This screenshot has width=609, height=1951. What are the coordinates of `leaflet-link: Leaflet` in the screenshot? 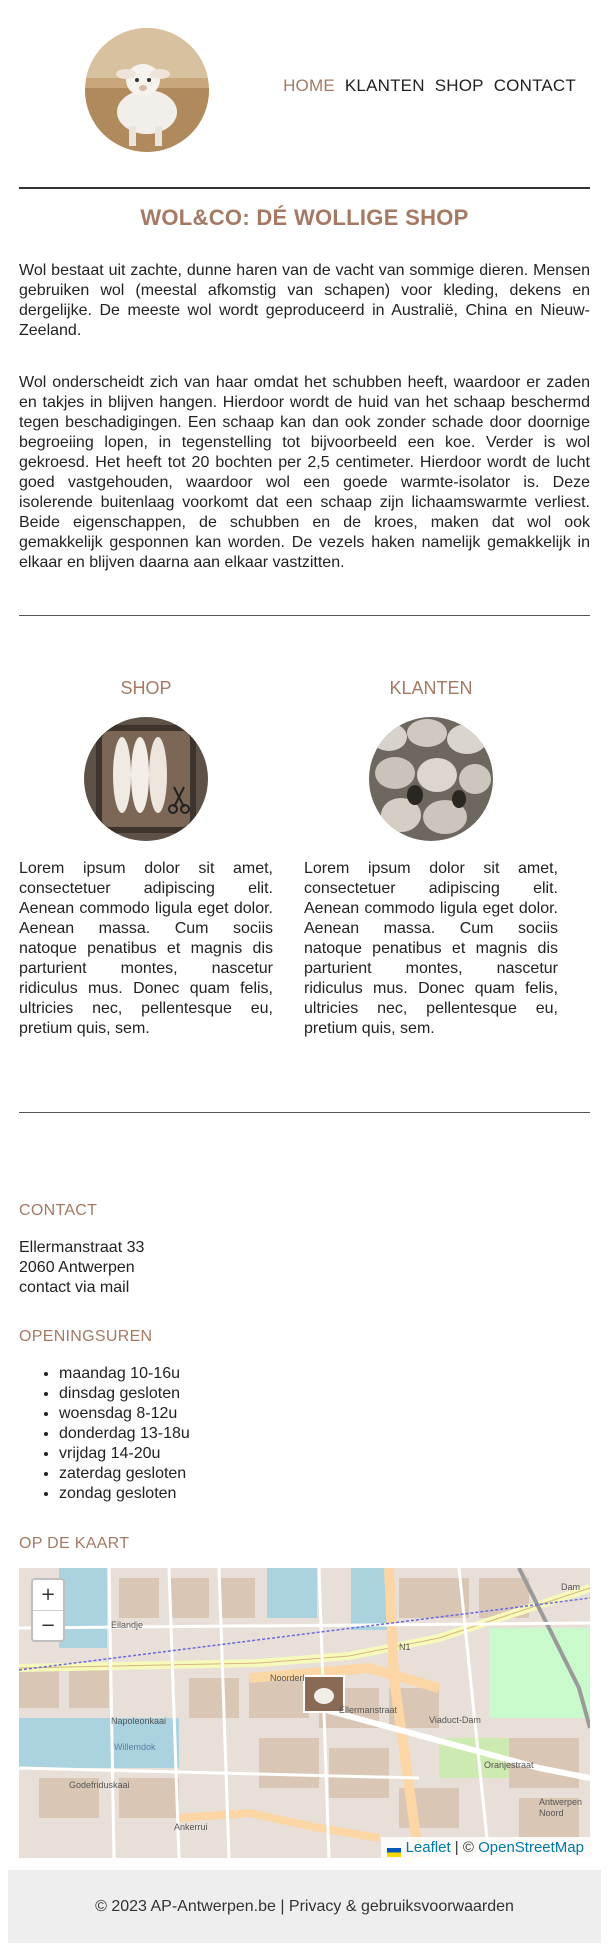 It's located at (428, 1847).